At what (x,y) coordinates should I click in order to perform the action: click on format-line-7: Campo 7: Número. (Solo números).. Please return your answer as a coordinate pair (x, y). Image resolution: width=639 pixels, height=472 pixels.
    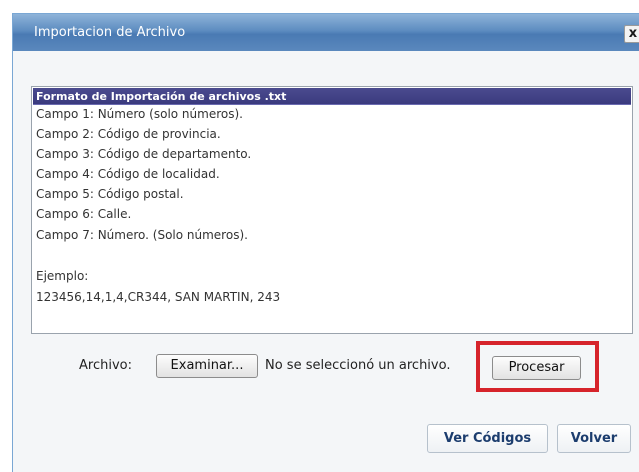
    Looking at the image, I should click on (142, 235).